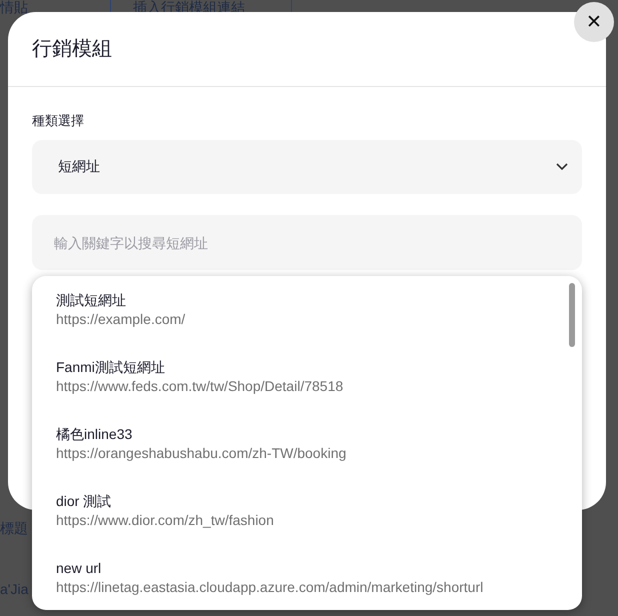 The image size is (618, 616). Describe the element at coordinates (307, 376) in the screenshot. I see `result-item: Fanmi測試短網址 https://www.feds.com.tw/tw/Shop/Detail/78518` at that location.